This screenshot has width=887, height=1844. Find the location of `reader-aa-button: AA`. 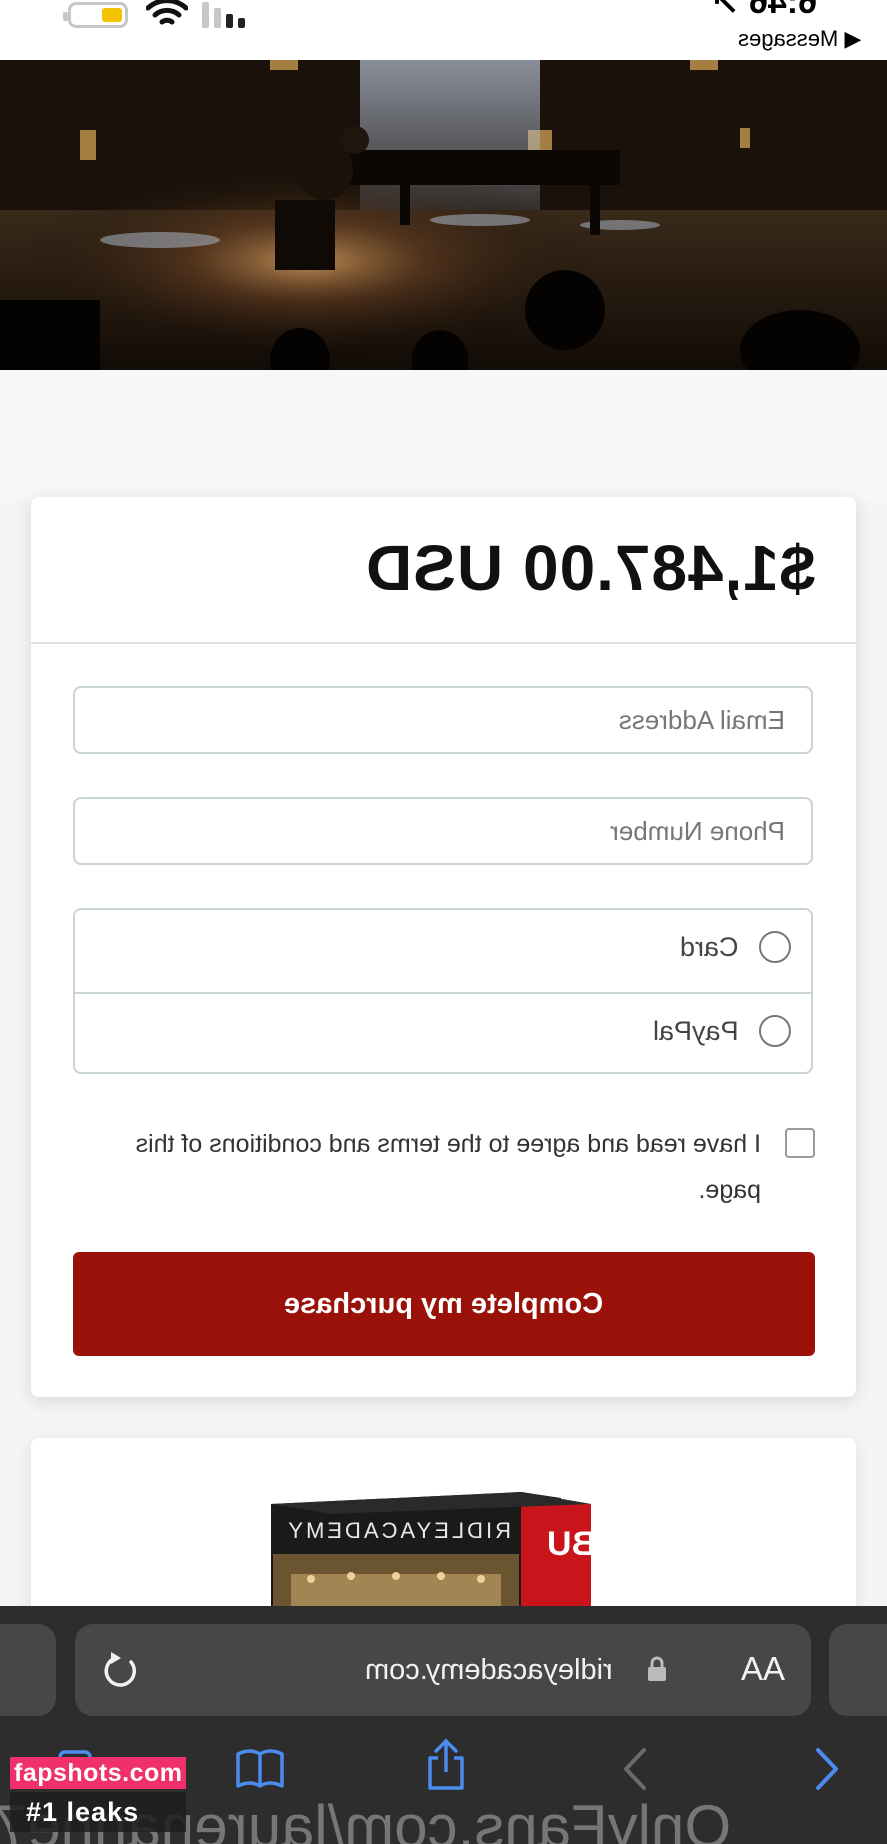

reader-aa-button: AA is located at coordinates (763, 1669).